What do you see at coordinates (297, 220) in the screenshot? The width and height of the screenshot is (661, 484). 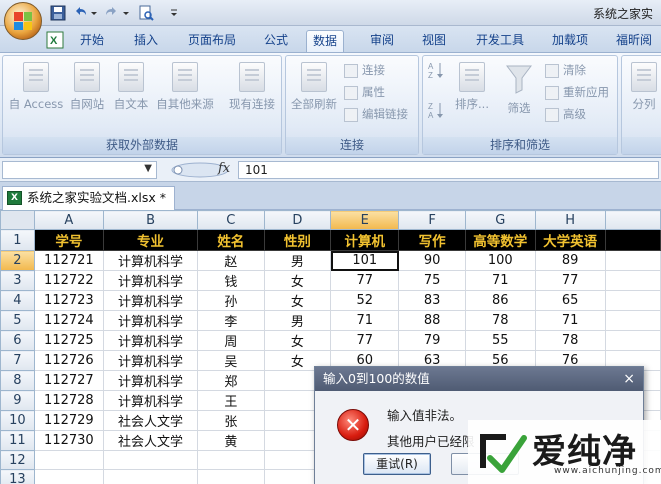 I see `column-header-d: D` at bounding box center [297, 220].